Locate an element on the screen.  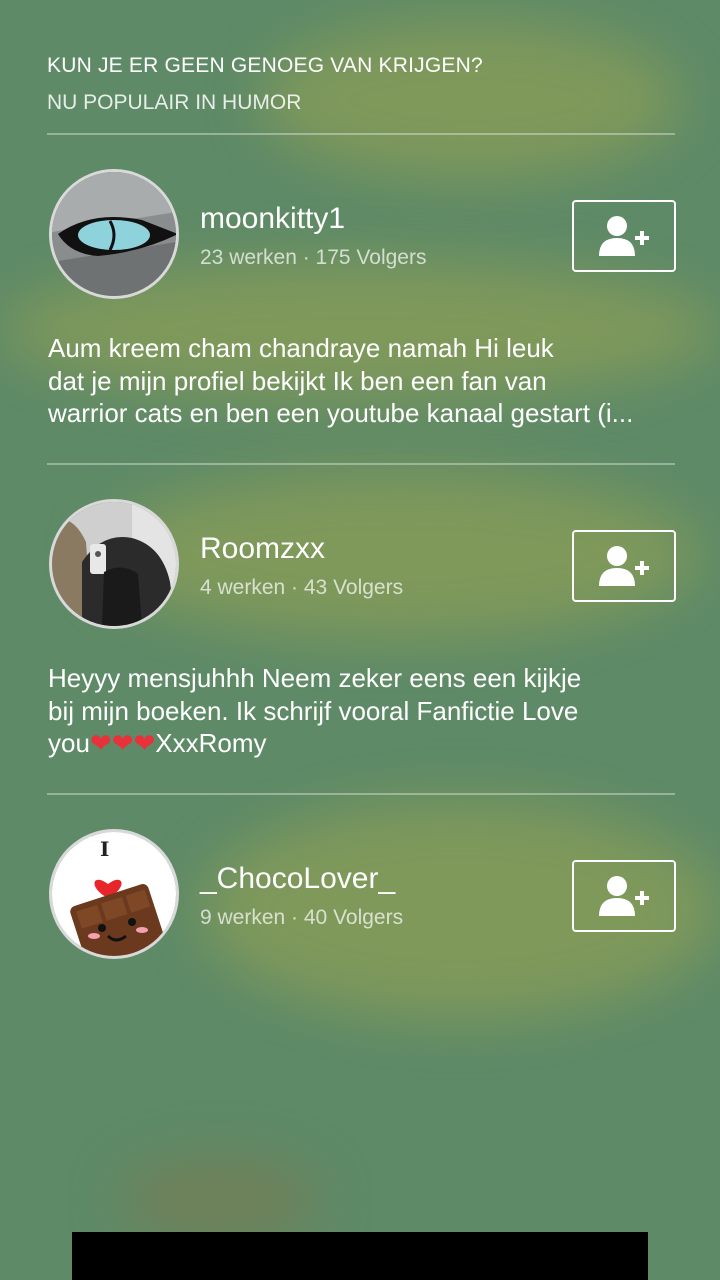
section-subtitle: NU POPULAIR IN HUMOR is located at coordinates (174, 102).